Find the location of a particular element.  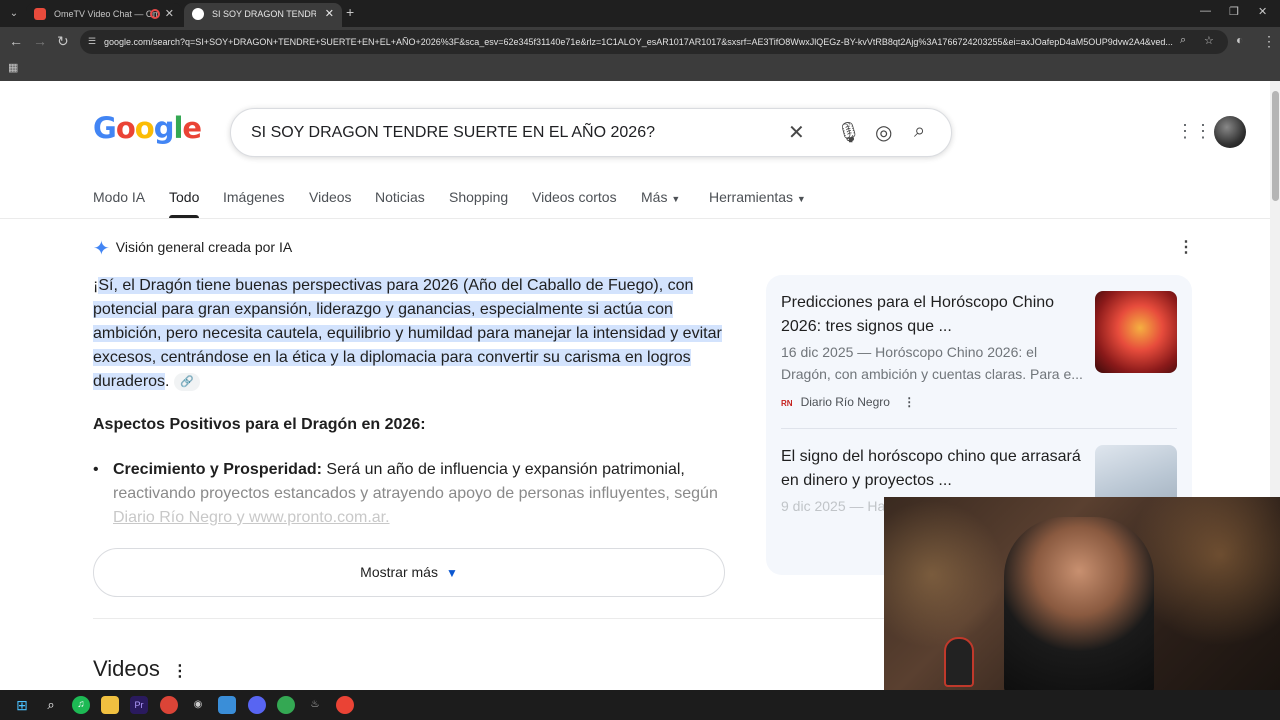

tab-google-search: SI SOY DRAGON TENDRE SUER ✕ is located at coordinates (263, 15).